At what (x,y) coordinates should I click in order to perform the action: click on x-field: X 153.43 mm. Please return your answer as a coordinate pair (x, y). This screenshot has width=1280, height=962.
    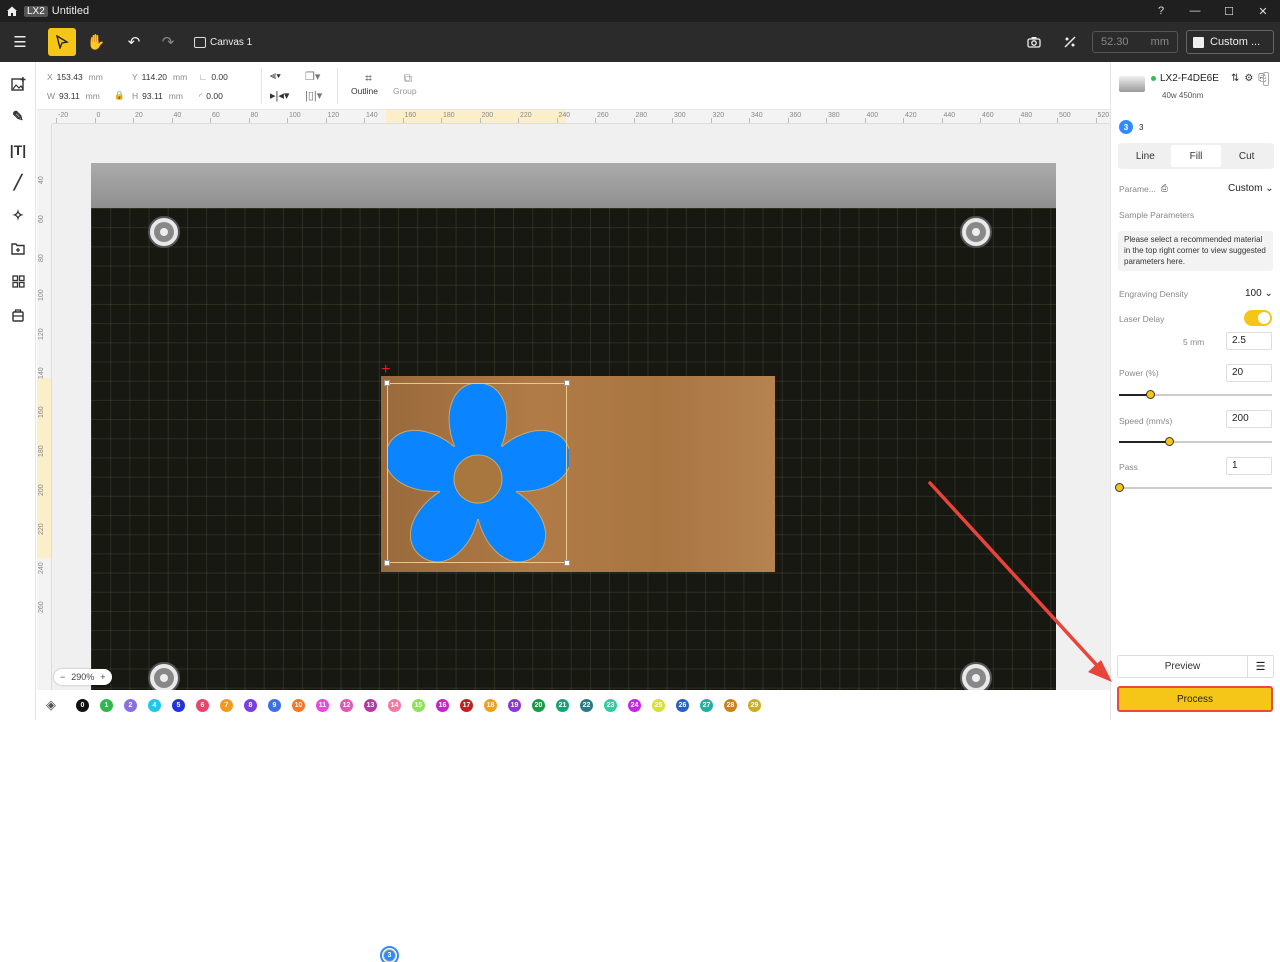
    Looking at the image, I should click on (75, 77).